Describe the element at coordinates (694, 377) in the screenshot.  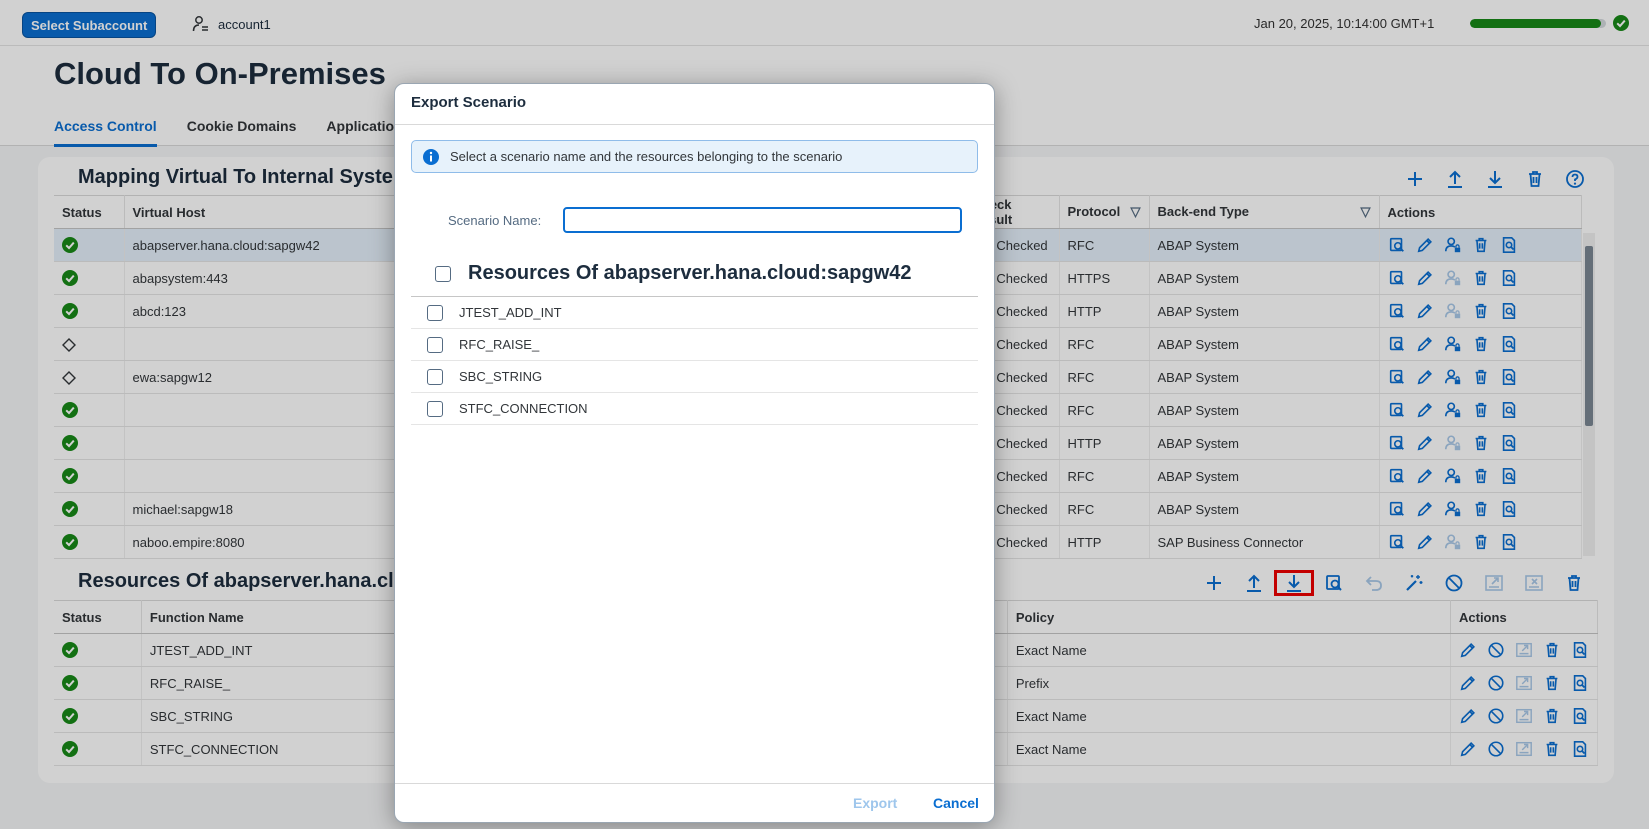
I see `list-item: SBC_STRING` at that location.